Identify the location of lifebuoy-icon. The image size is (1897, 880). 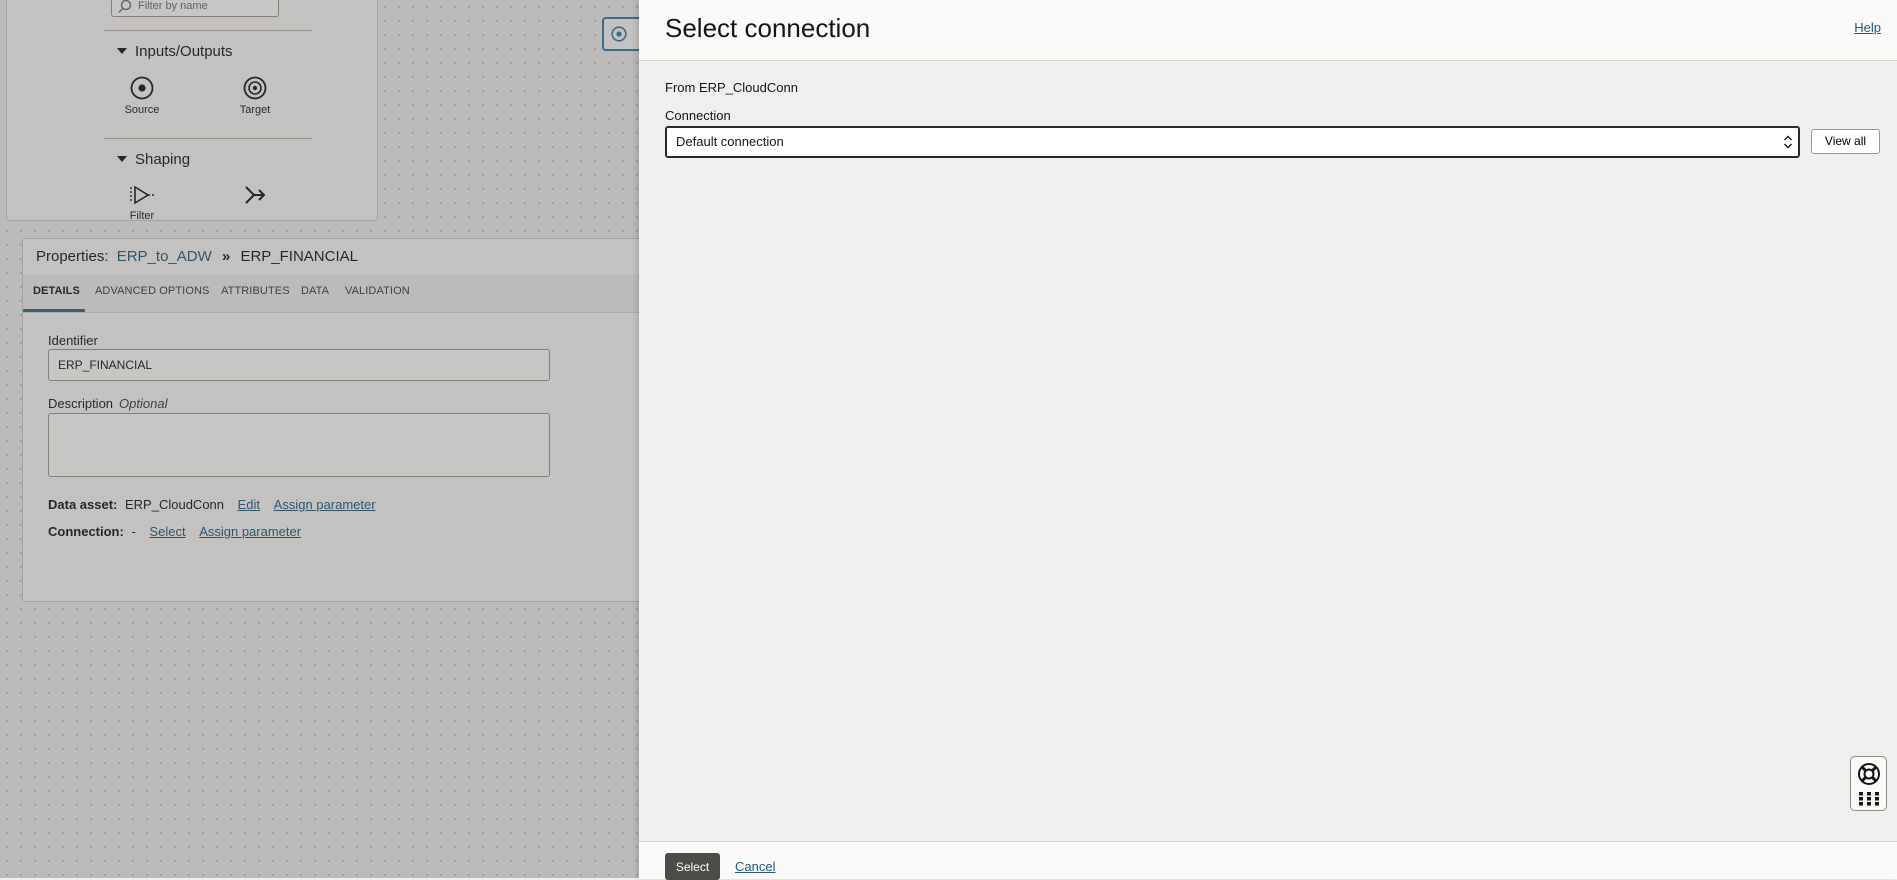
(1869, 774).